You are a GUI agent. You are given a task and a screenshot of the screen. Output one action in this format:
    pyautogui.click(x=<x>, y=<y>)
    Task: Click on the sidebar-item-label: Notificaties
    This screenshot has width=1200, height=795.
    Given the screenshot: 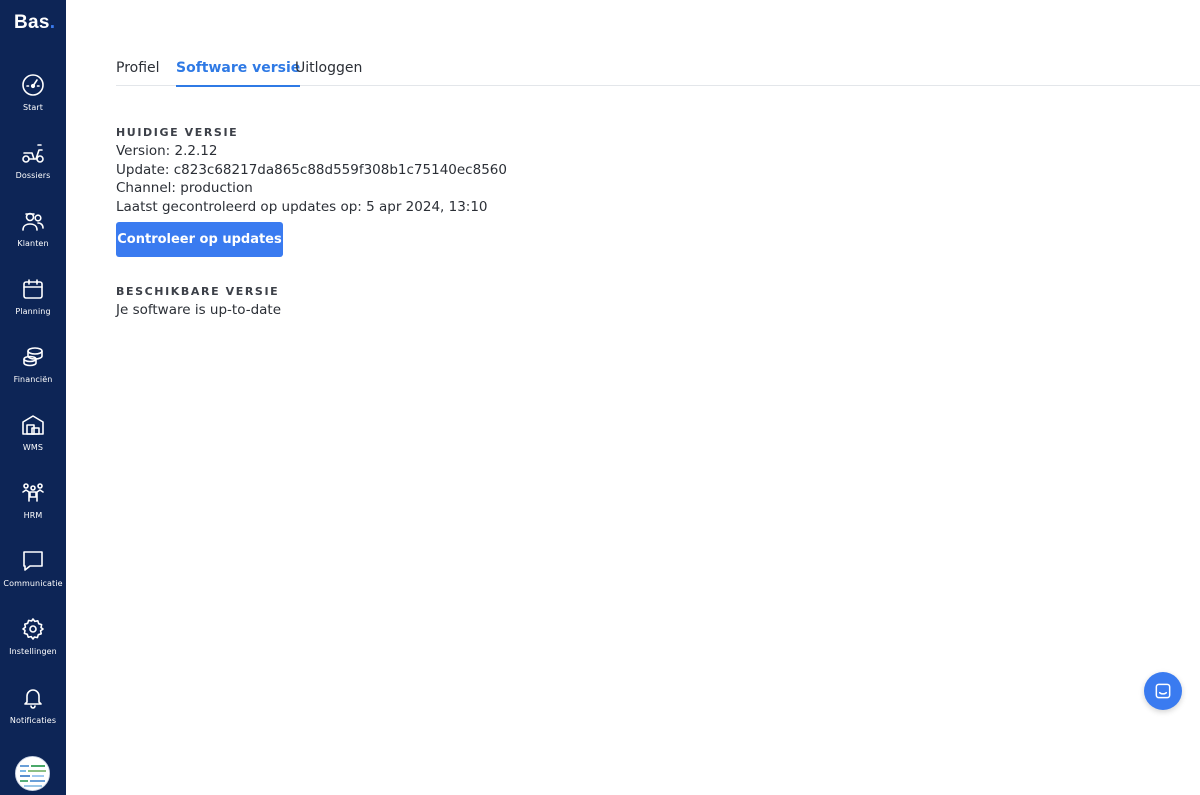 What is the action you would take?
    pyautogui.click(x=33, y=720)
    